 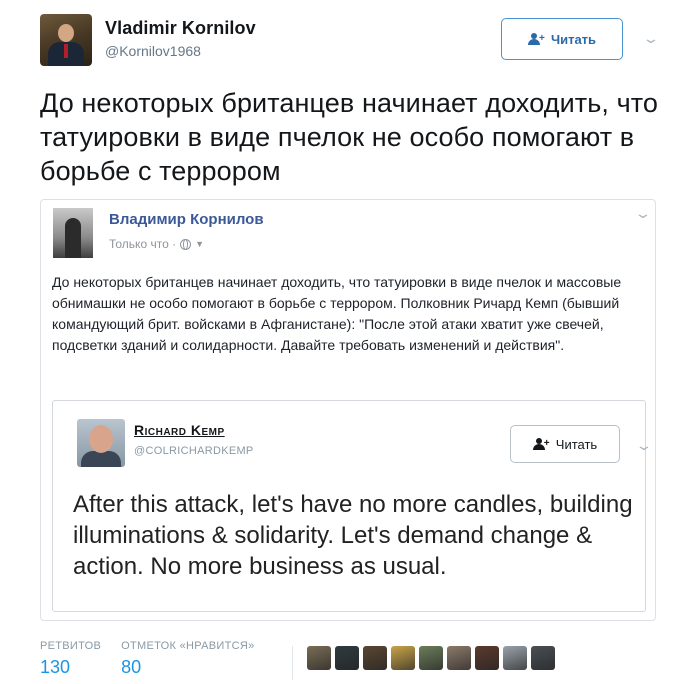 I want to click on quoted-follow-button: + Читать, so click(x=565, y=444).